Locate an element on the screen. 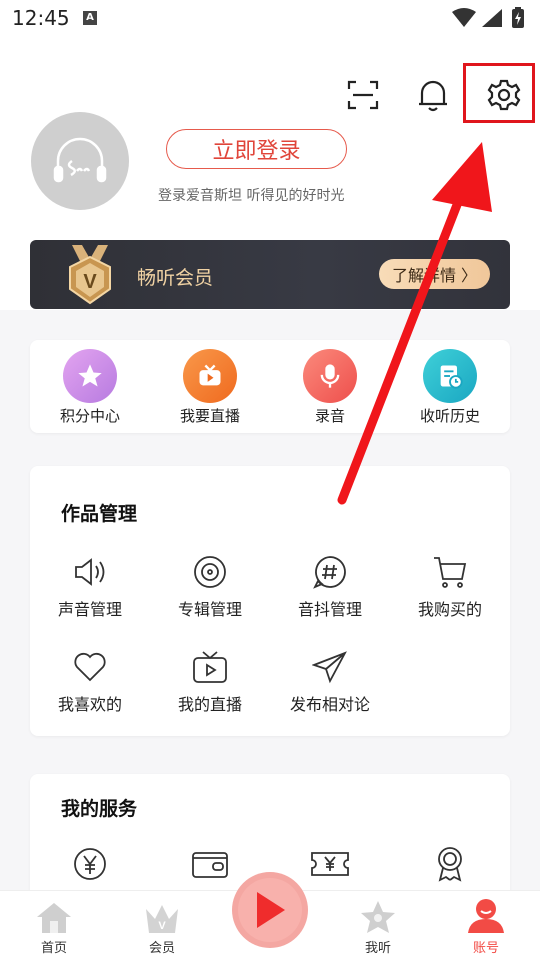 The image size is (540, 960). tab-vip: V 会员 is located at coordinates (162, 925).